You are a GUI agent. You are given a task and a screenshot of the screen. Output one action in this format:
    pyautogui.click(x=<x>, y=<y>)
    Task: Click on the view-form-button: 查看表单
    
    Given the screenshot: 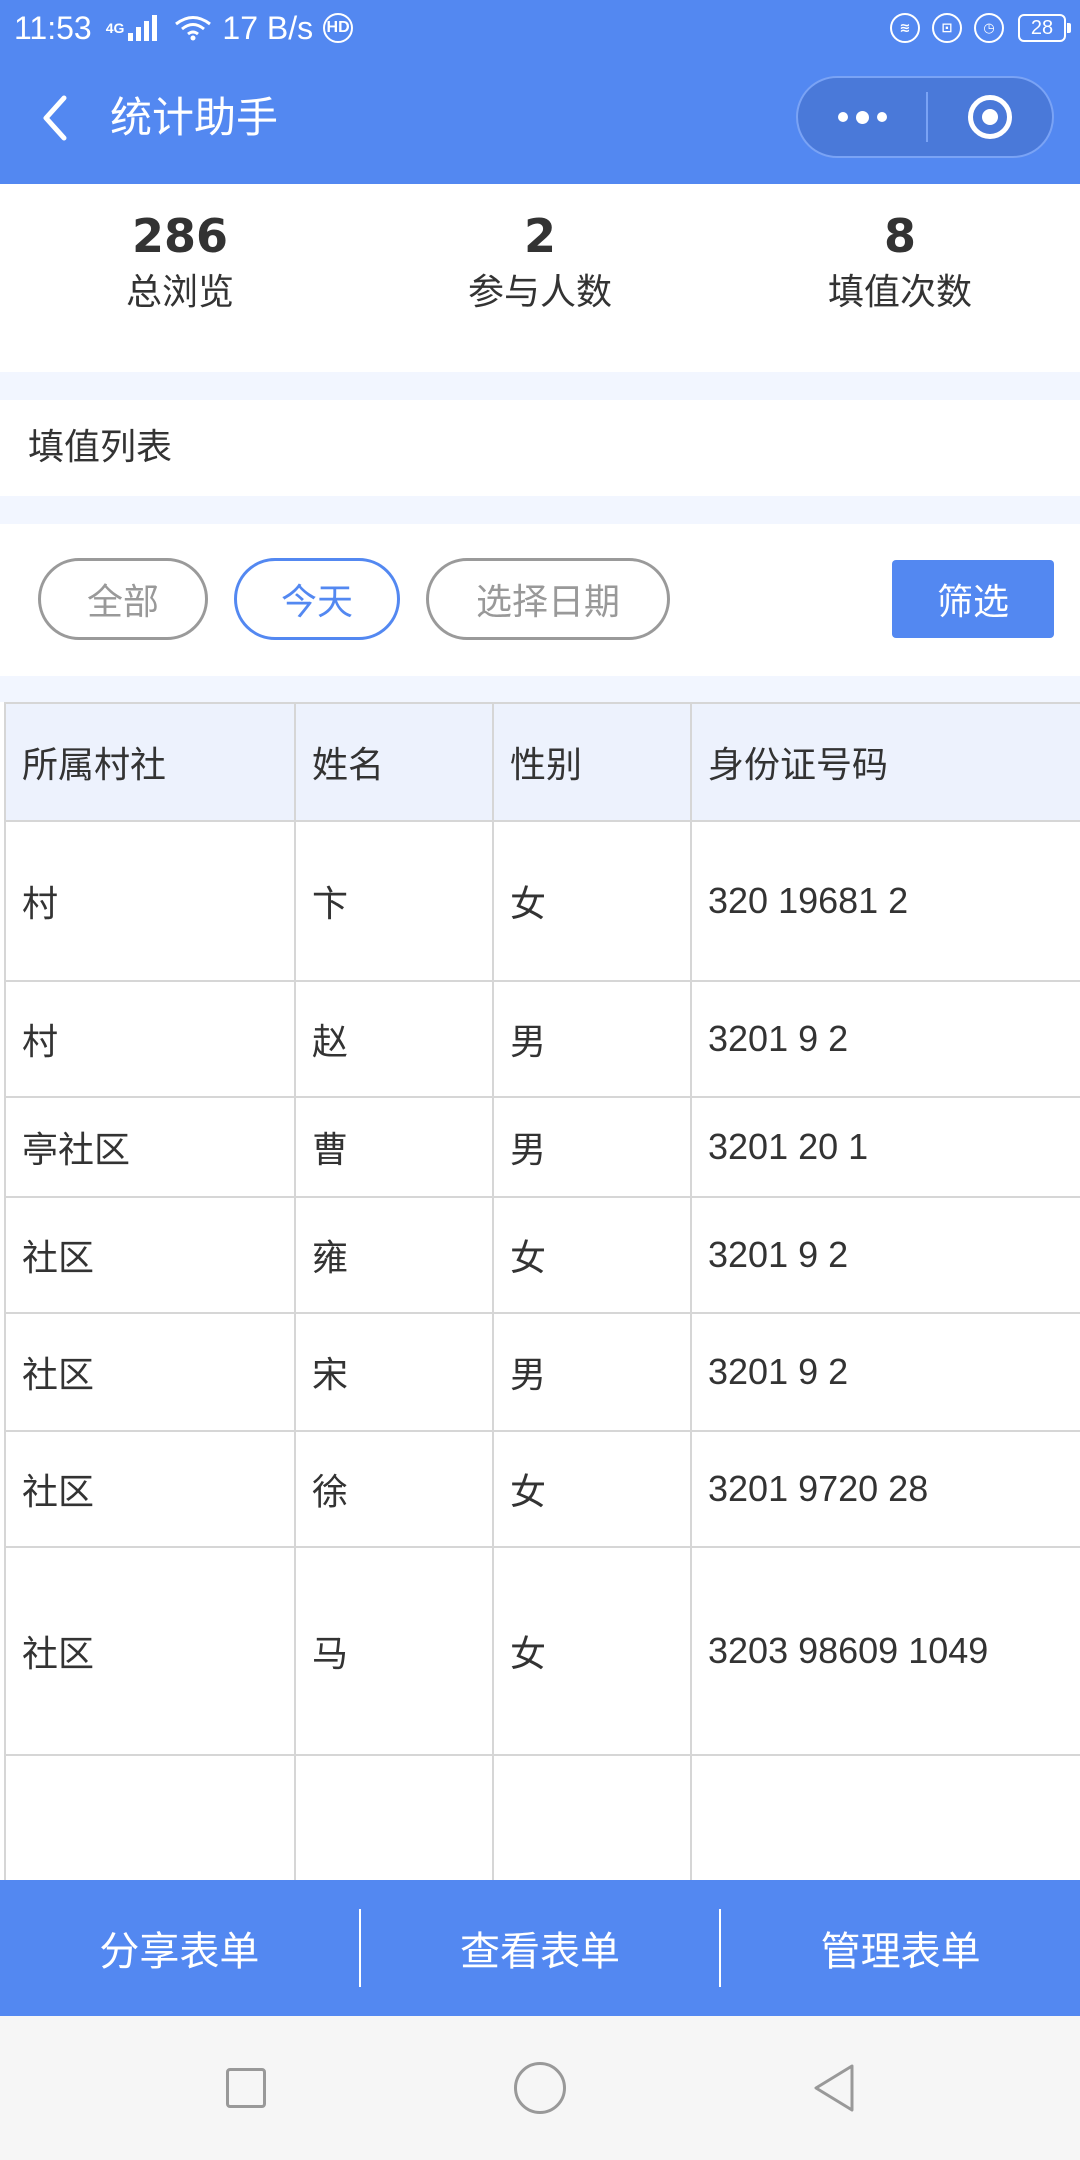 What is the action you would take?
    pyautogui.click(x=540, y=1948)
    